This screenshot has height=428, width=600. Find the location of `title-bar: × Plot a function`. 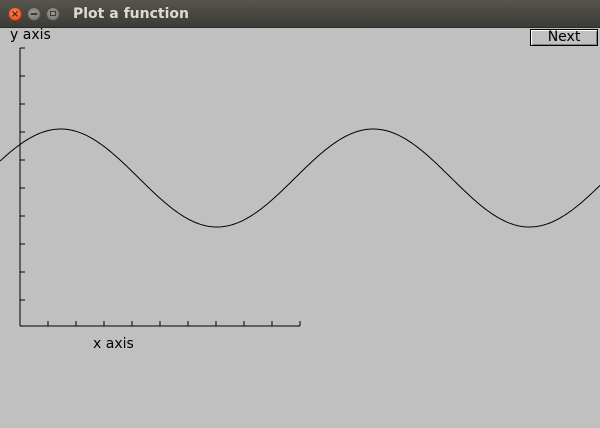

title-bar: × Plot a function is located at coordinates (300, 14).